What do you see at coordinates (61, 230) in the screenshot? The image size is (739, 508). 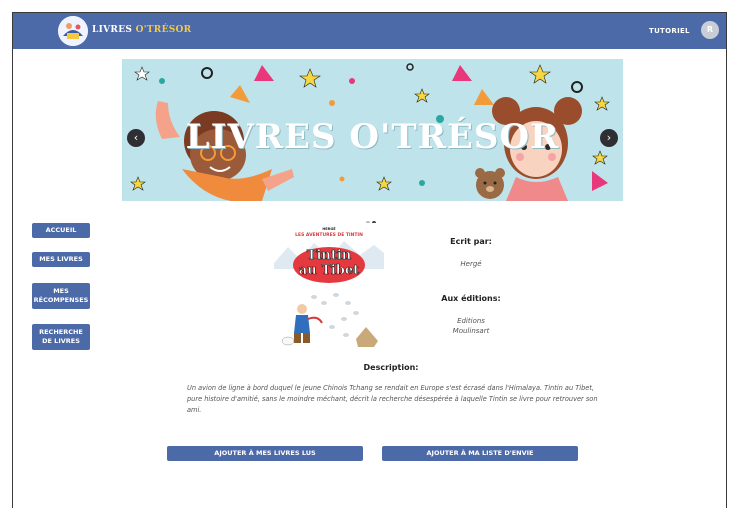 I see `sidebar-item-accueil: ACCUEIL` at bounding box center [61, 230].